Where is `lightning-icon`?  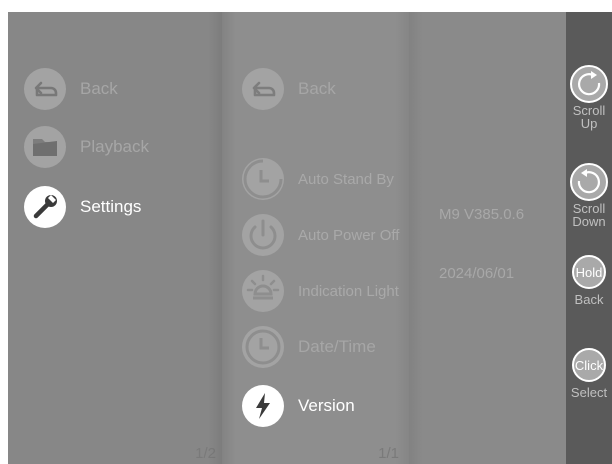 lightning-icon is located at coordinates (263, 406).